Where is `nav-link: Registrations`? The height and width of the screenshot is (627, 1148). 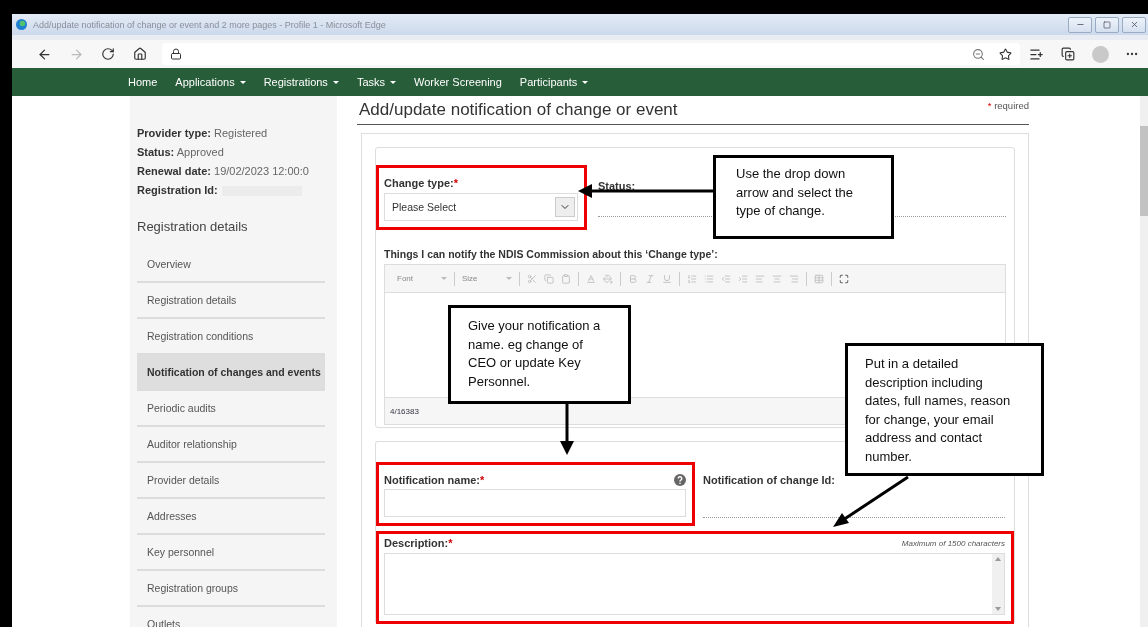 nav-link: Registrations is located at coordinates (301, 82).